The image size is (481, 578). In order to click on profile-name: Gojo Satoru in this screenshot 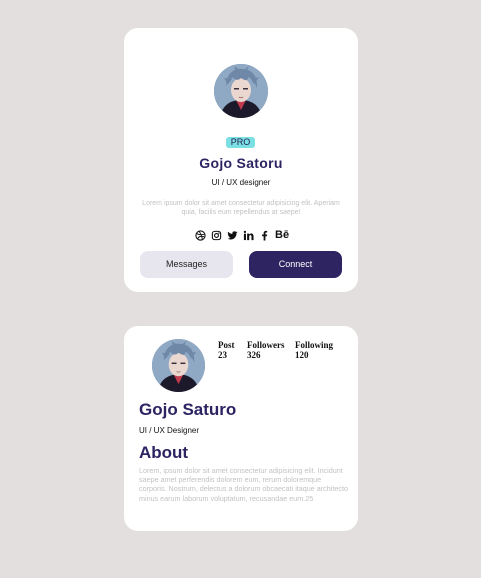, I will do `click(241, 163)`.